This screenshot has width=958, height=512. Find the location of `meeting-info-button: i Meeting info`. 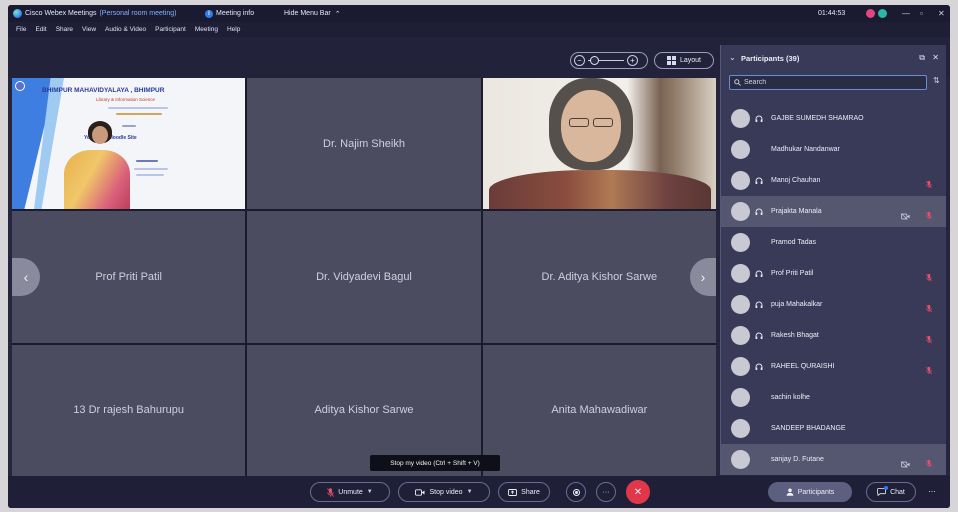

meeting-info-button: i Meeting info is located at coordinates (229, 13).